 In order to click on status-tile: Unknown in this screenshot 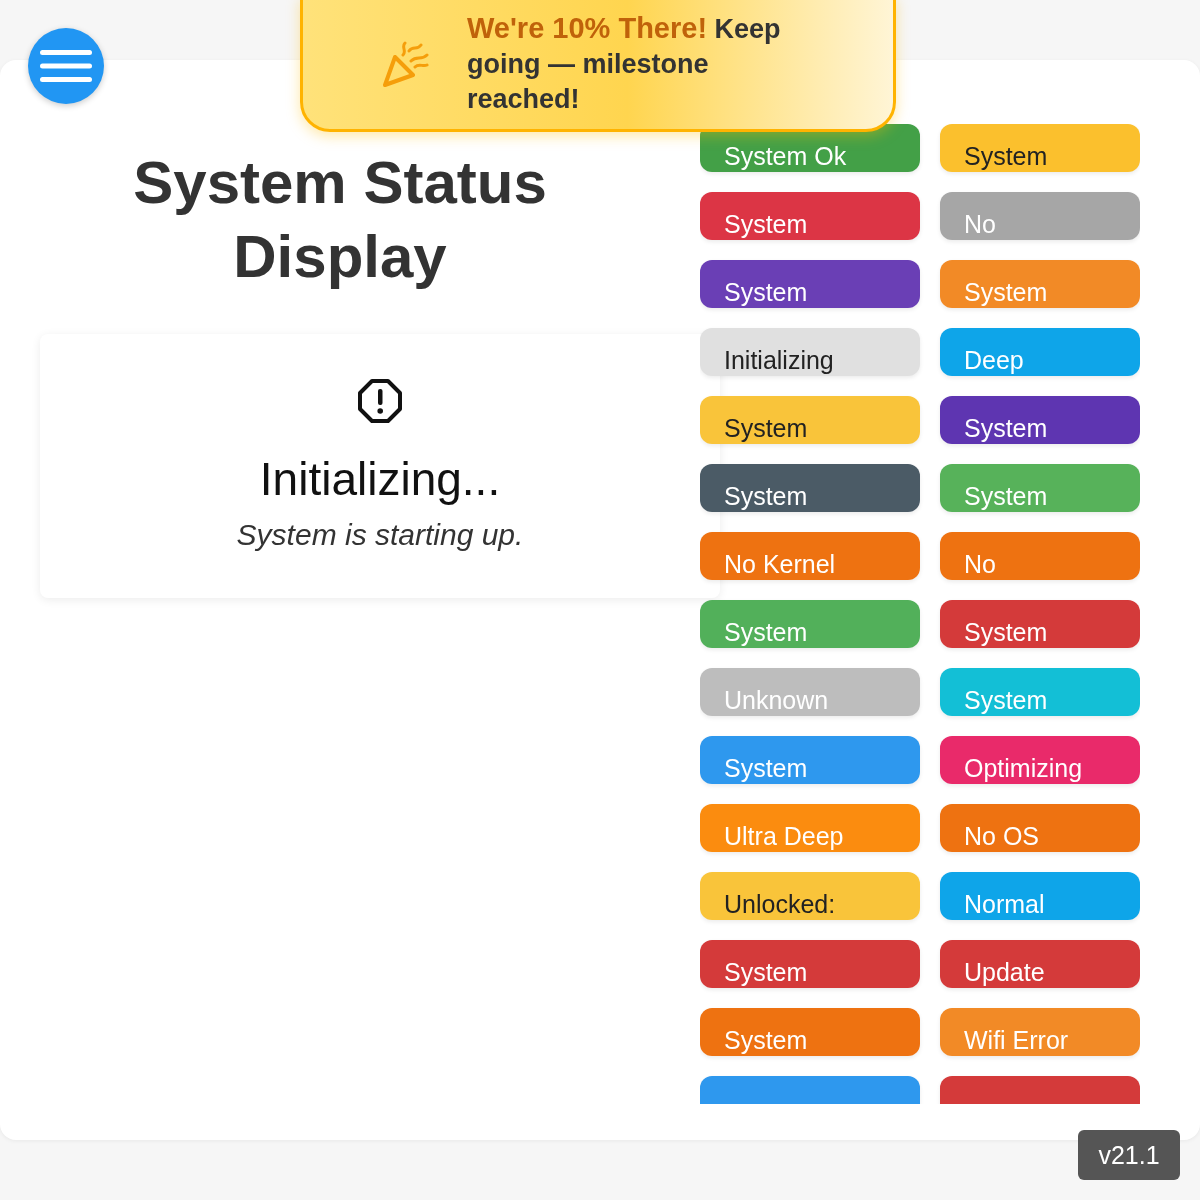, I will do `click(810, 692)`.